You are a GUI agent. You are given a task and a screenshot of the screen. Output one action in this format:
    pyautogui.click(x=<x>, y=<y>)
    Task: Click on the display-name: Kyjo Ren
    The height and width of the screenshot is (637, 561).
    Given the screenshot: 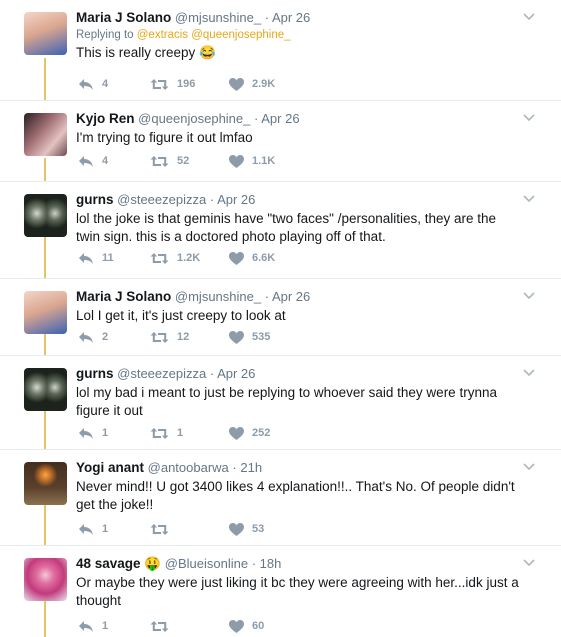 What is the action you would take?
    pyautogui.click(x=105, y=118)
    